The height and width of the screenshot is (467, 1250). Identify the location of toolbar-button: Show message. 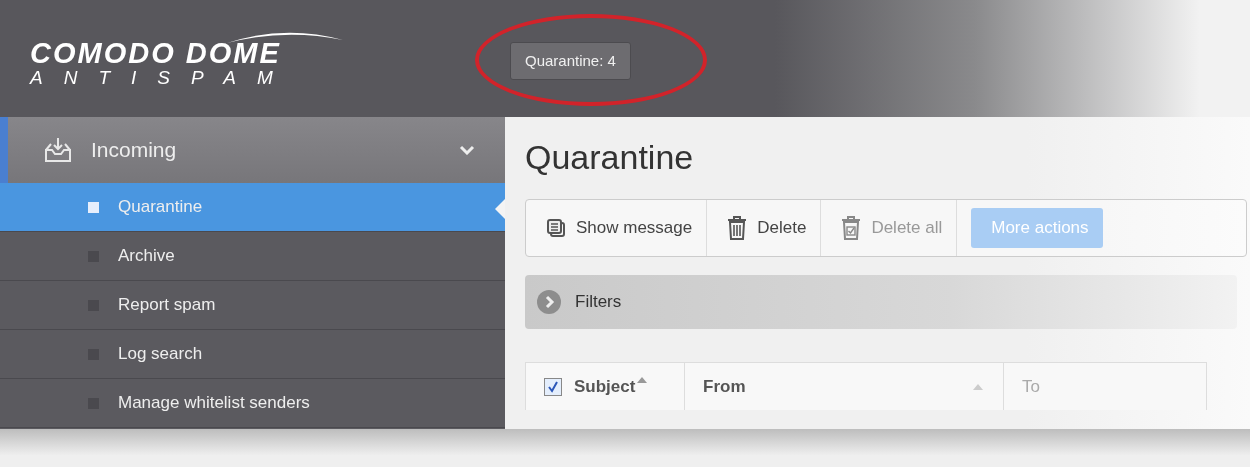
(617, 228).